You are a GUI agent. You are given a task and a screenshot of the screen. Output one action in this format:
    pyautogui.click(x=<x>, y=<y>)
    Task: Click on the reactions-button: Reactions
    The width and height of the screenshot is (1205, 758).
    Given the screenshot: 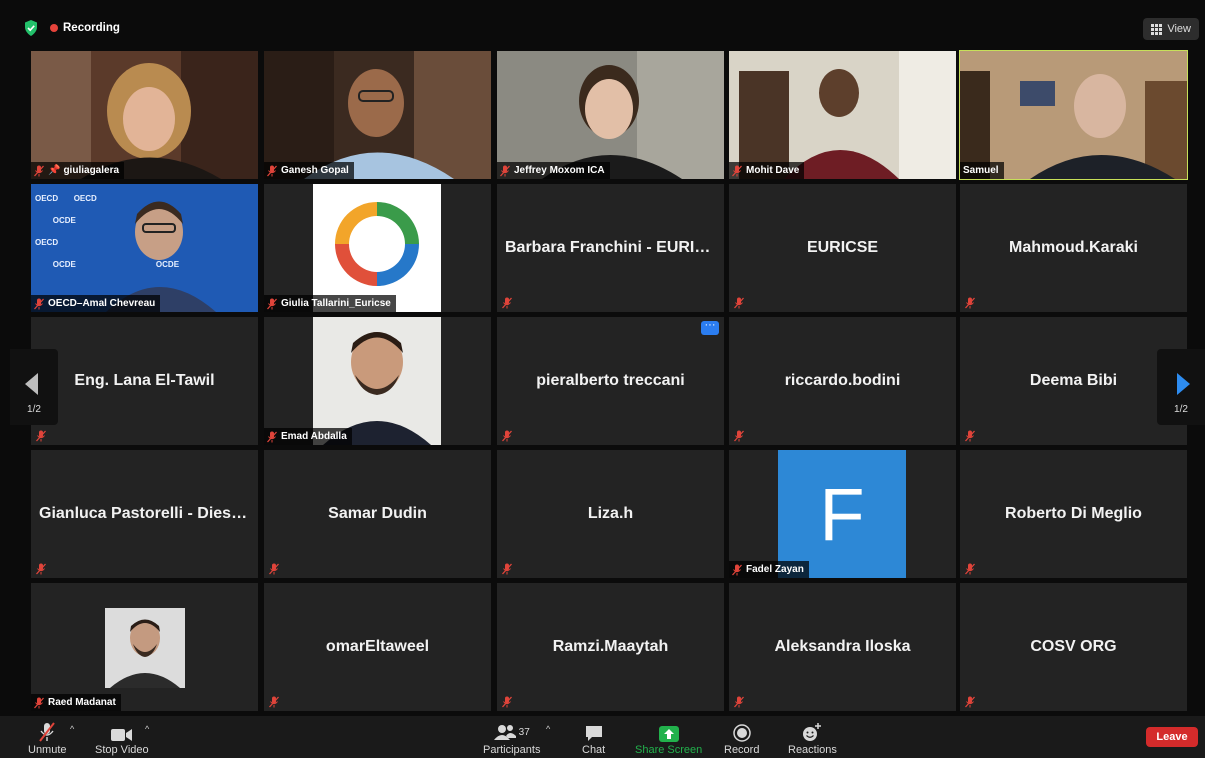 What is the action you would take?
    pyautogui.click(x=812, y=739)
    